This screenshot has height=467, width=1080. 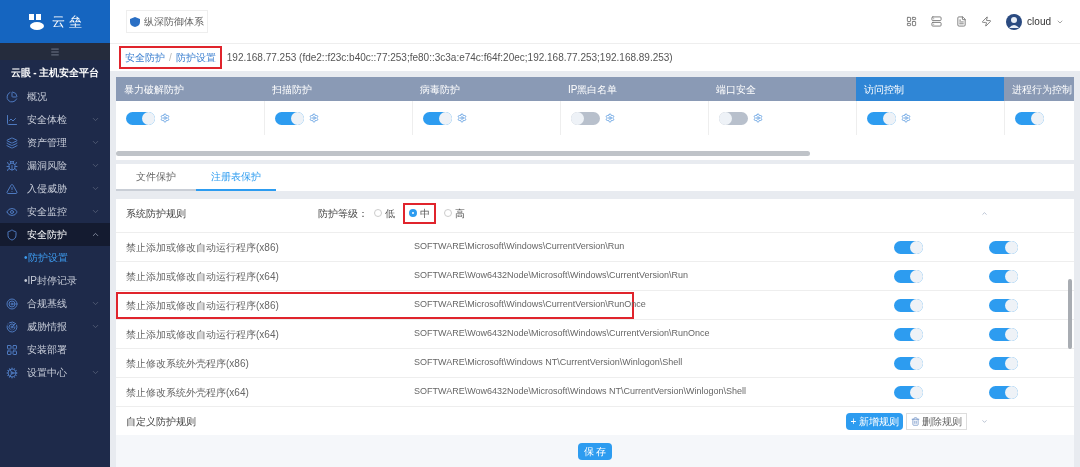 I want to click on dashboard-icon, so click(x=912, y=21).